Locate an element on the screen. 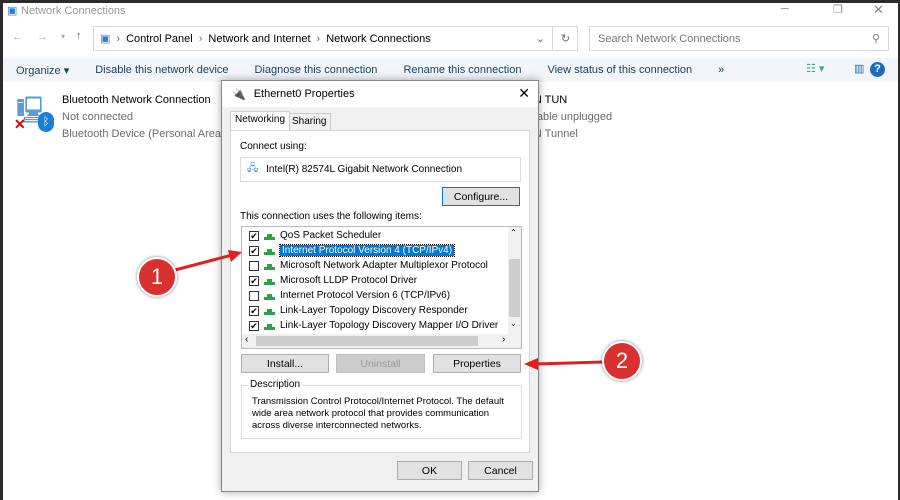 The image size is (900, 500). annotation-arrows is located at coordinates (389, 310).